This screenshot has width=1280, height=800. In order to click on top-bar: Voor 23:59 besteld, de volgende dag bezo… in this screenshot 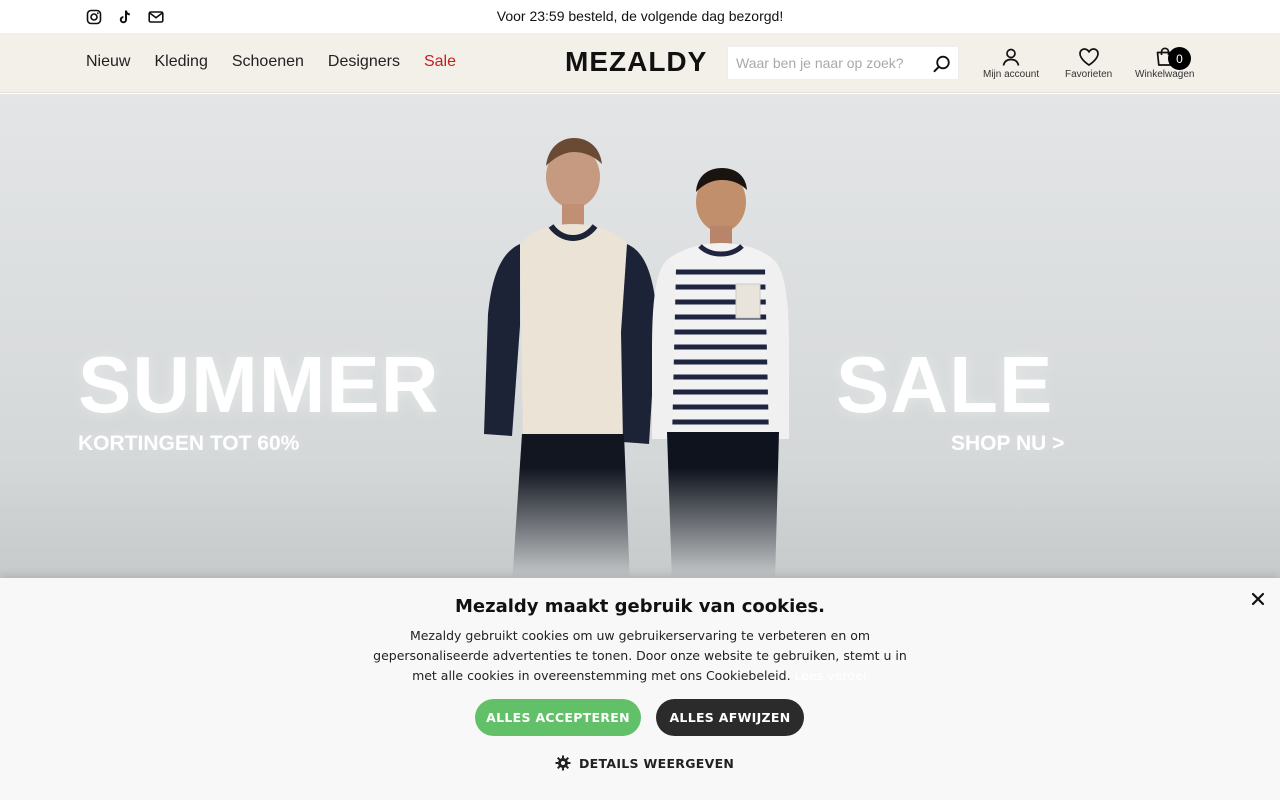, I will do `click(640, 16)`.